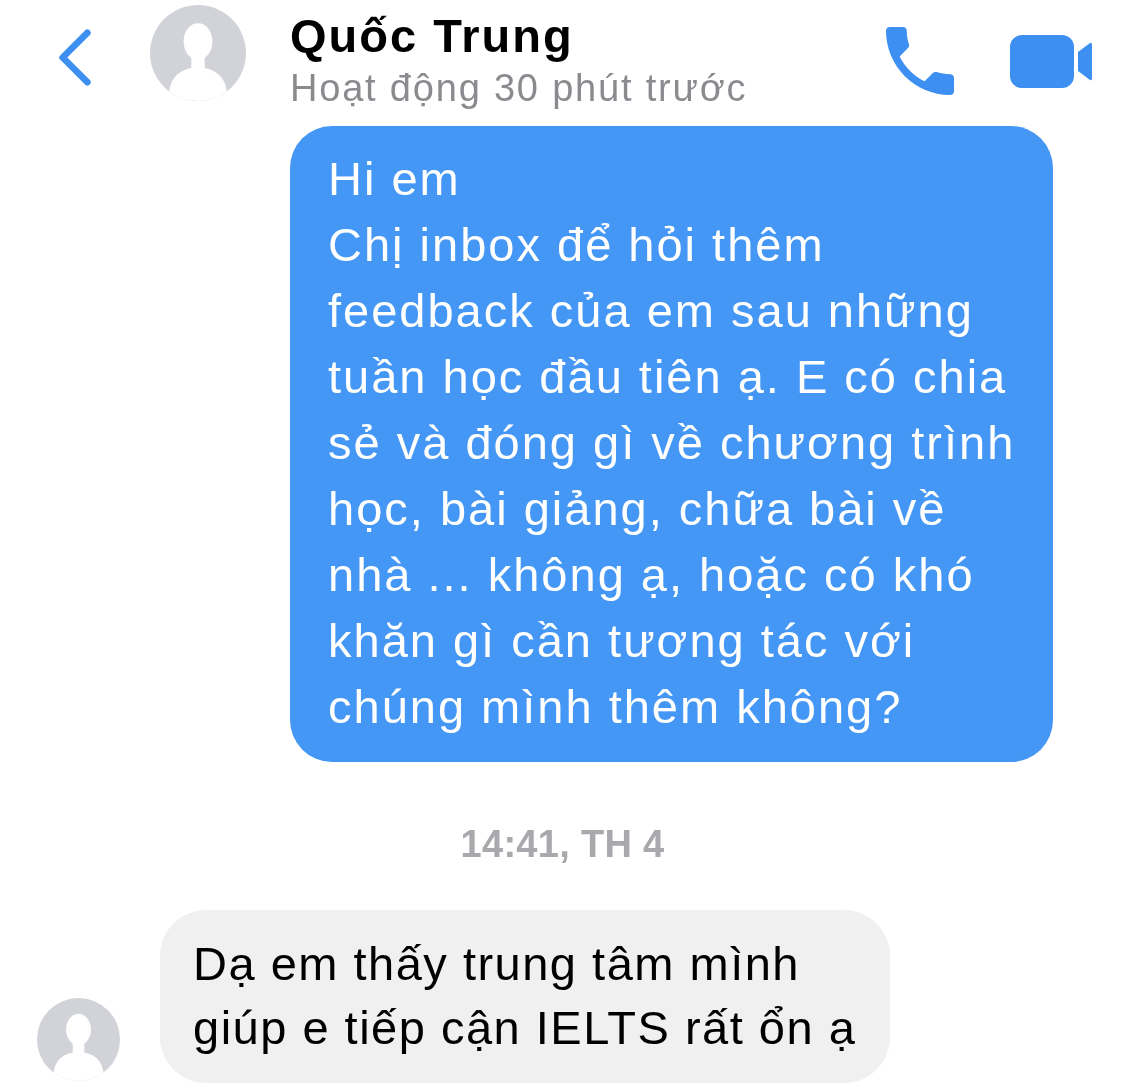 The width and height of the screenshot is (1125, 1091). What do you see at coordinates (920, 61) in the screenshot?
I see `call-button` at bounding box center [920, 61].